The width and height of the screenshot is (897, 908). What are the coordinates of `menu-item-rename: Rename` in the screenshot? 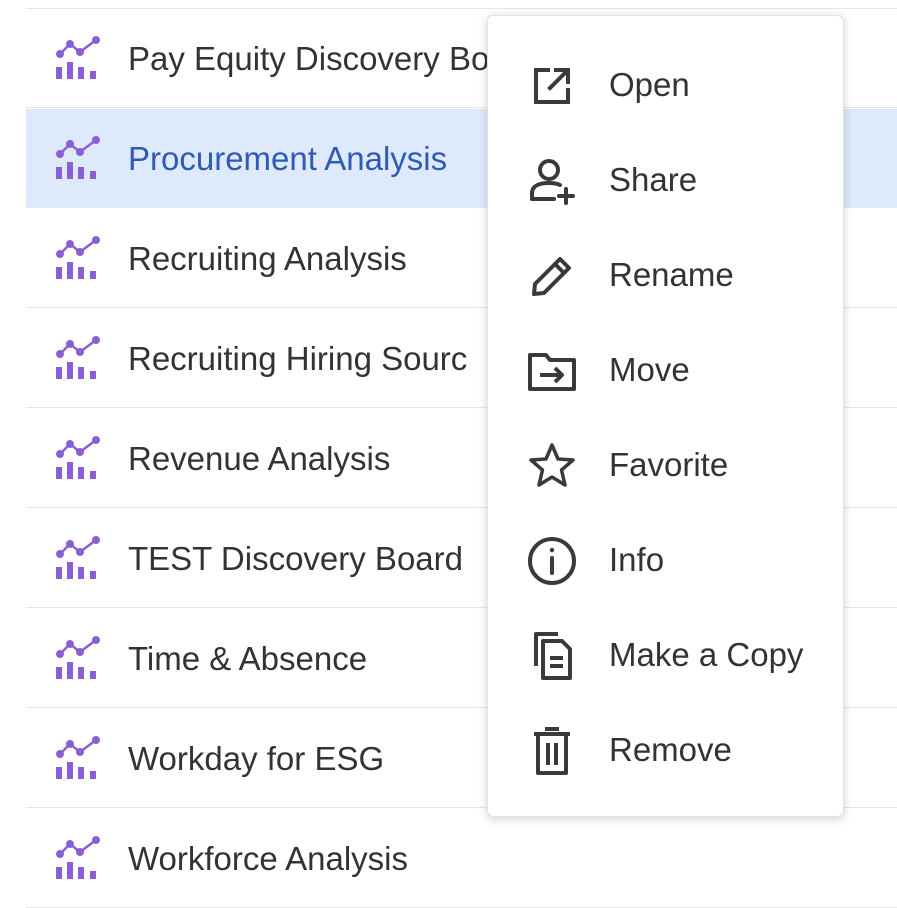 It's located at (666, 274).